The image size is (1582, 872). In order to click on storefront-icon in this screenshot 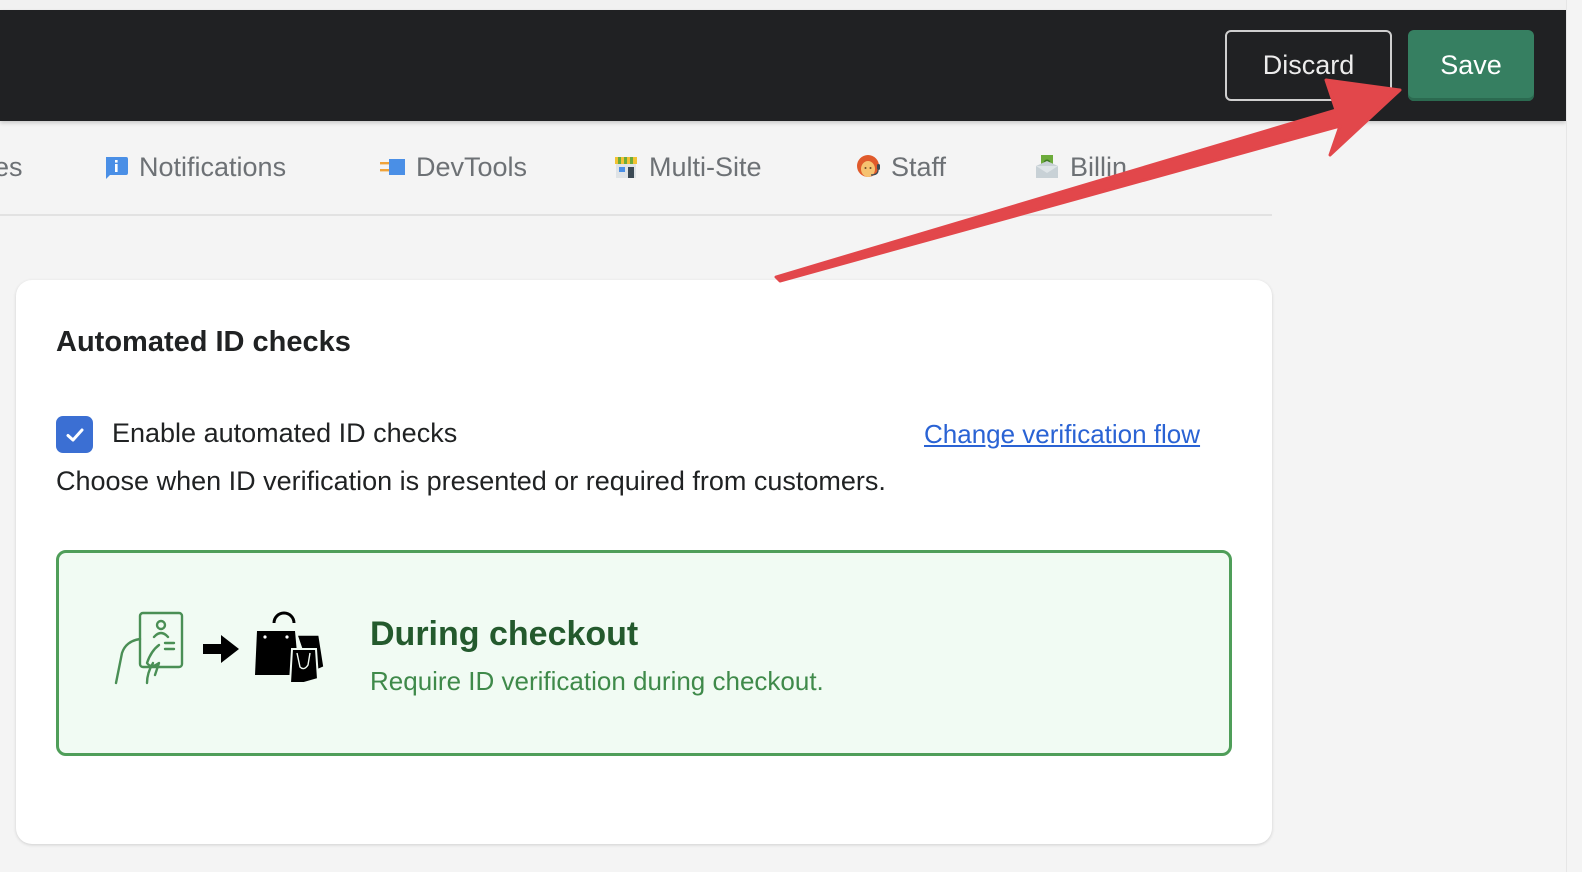, I will do `click(626, 167)`.